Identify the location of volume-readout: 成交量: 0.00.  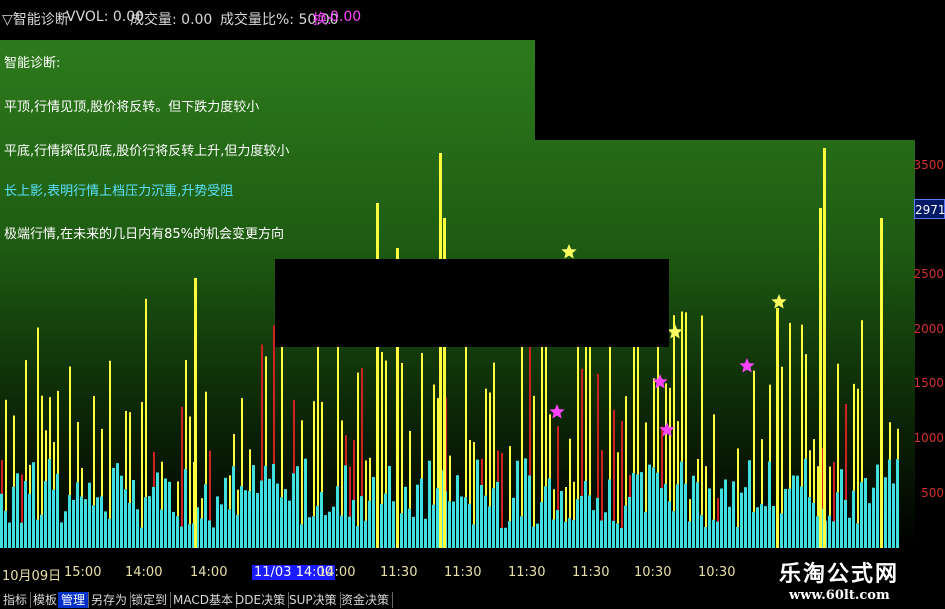
(171, 20).